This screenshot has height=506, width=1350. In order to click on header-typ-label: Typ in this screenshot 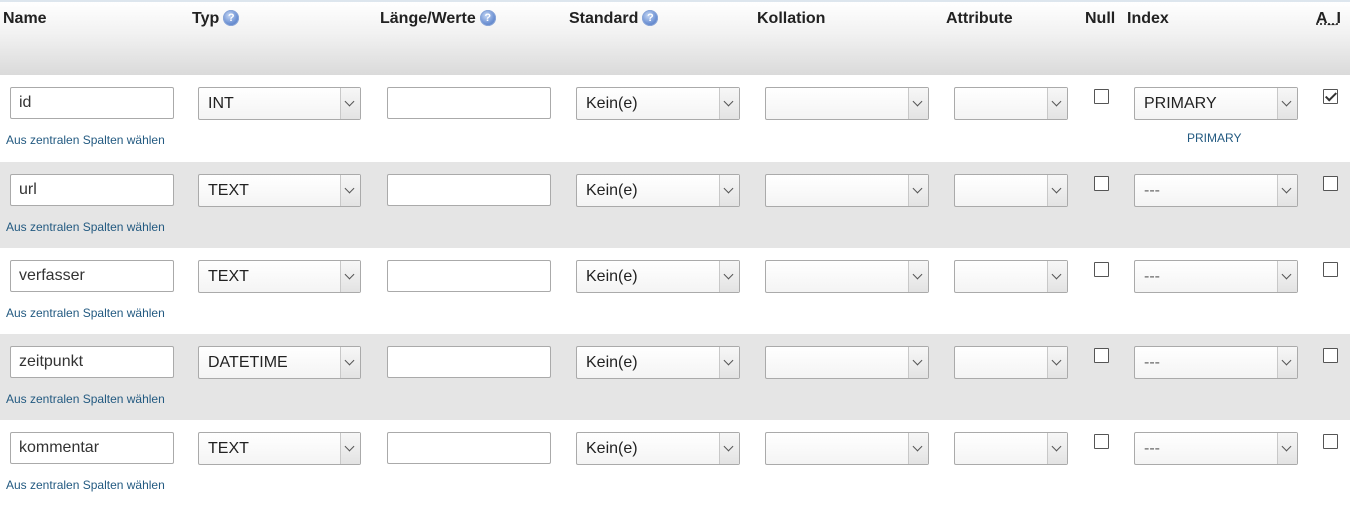, I will do `click(206, 18)`.